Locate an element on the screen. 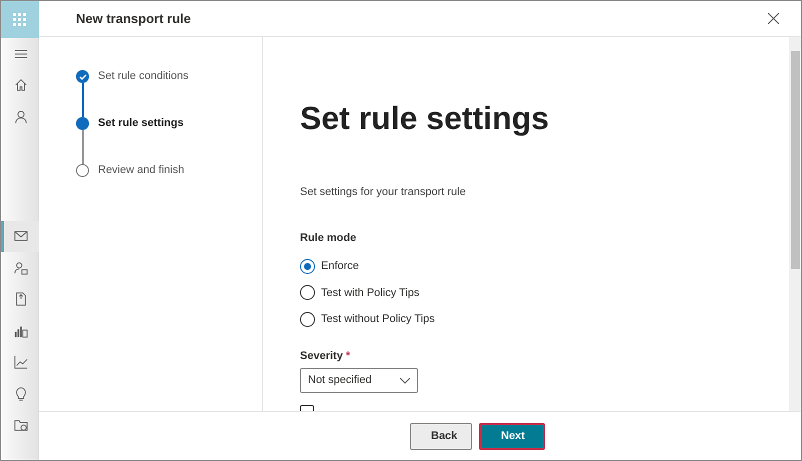 This screenshot has width=802, height=461. severity-label: Severity is located at coordinates (321, 356).